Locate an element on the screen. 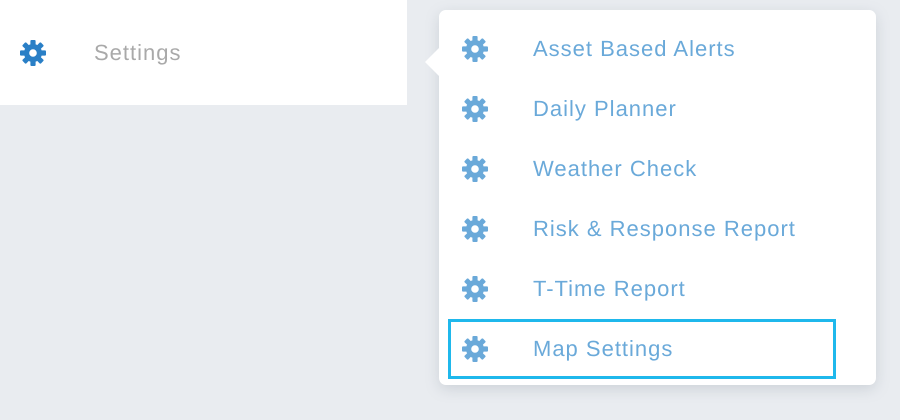  menu-item: Weather Check is located at coordinates (642, 169).